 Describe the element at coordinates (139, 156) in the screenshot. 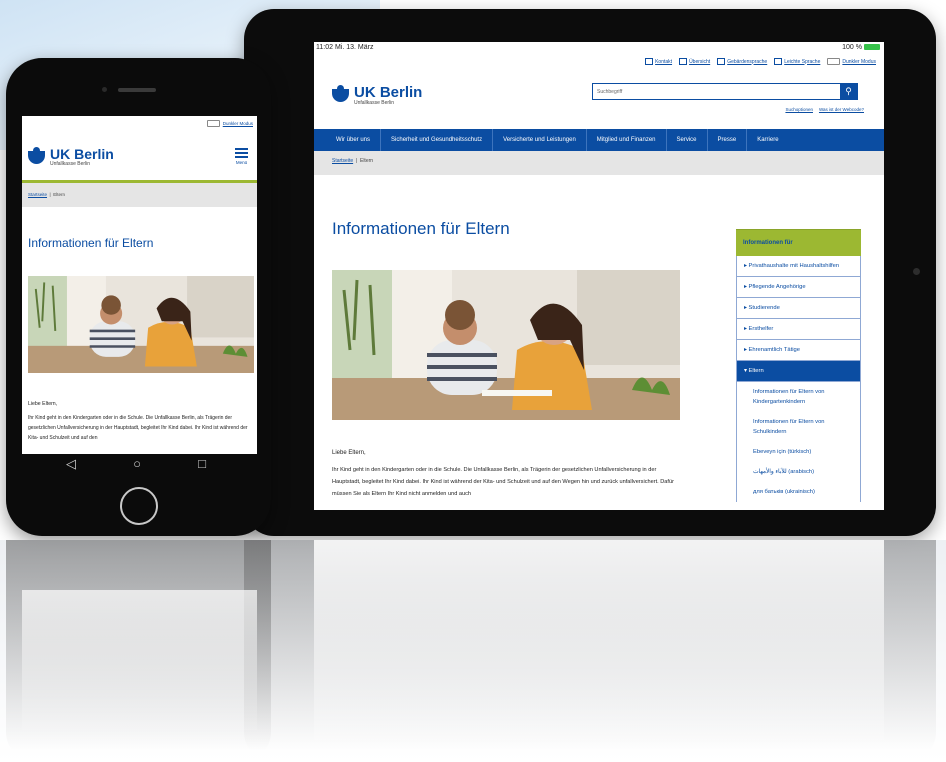

I see `mobile-header: UK Berlin Unfallkasse Berlin Menü` at that location.